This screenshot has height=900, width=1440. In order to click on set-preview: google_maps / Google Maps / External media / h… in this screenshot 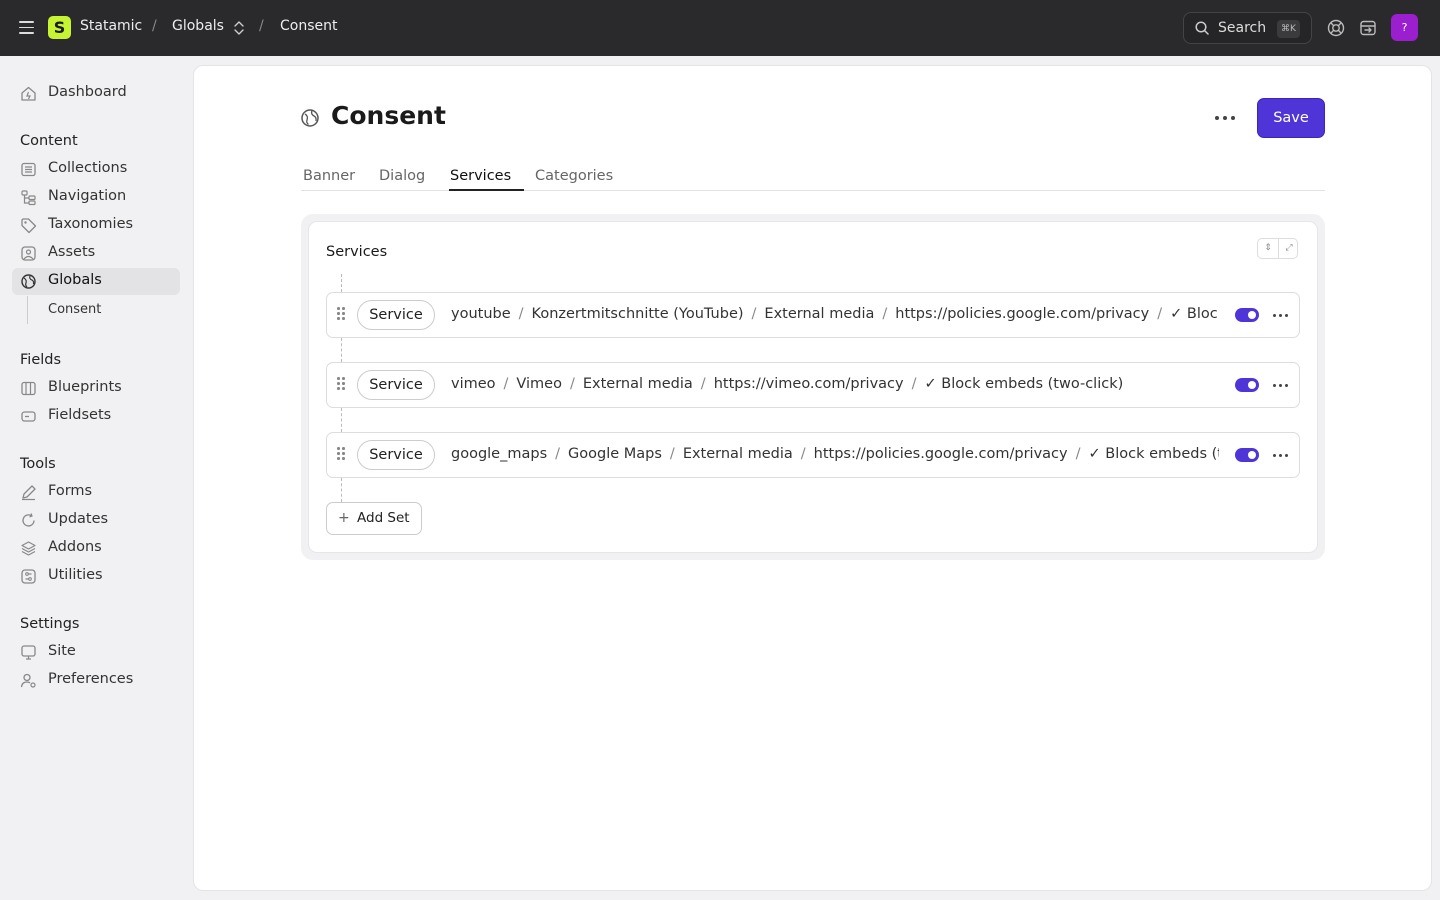, I will do `click(835, 456)`.